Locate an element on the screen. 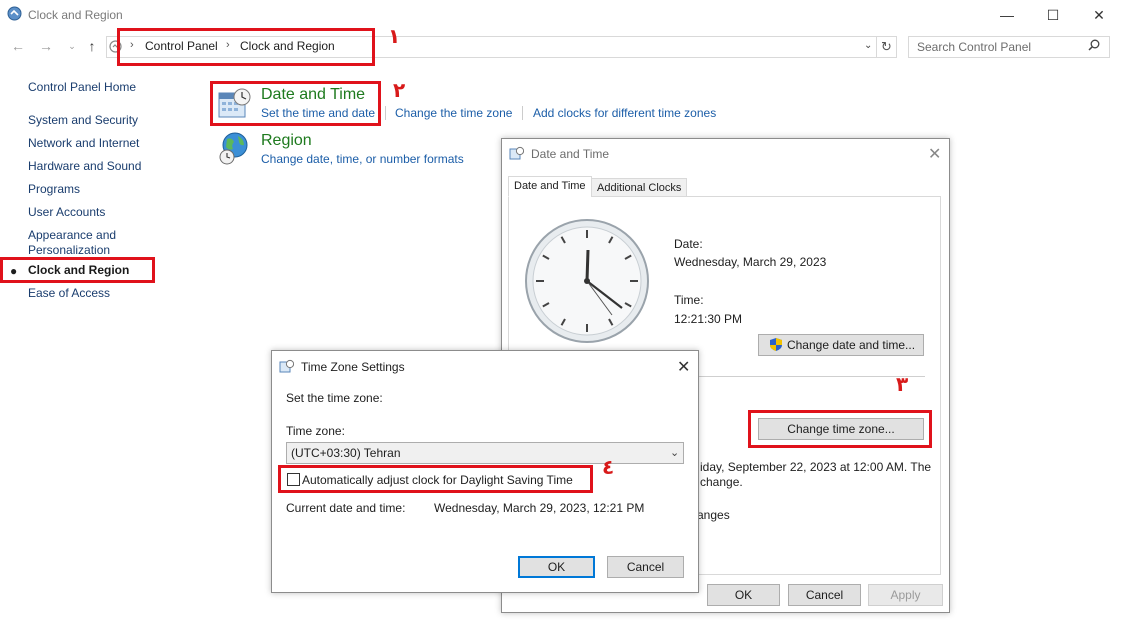 This screenshot has height=624, width=1122. close-button: ✕ is located at coordinates (1099, 15).